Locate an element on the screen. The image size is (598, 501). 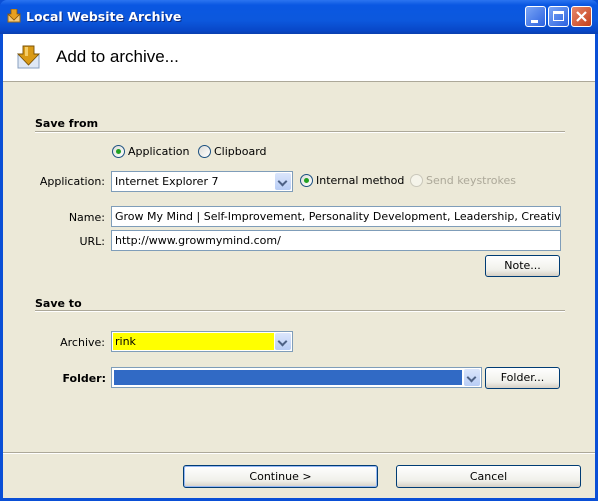
close-button is located at coordinates (581, 16).